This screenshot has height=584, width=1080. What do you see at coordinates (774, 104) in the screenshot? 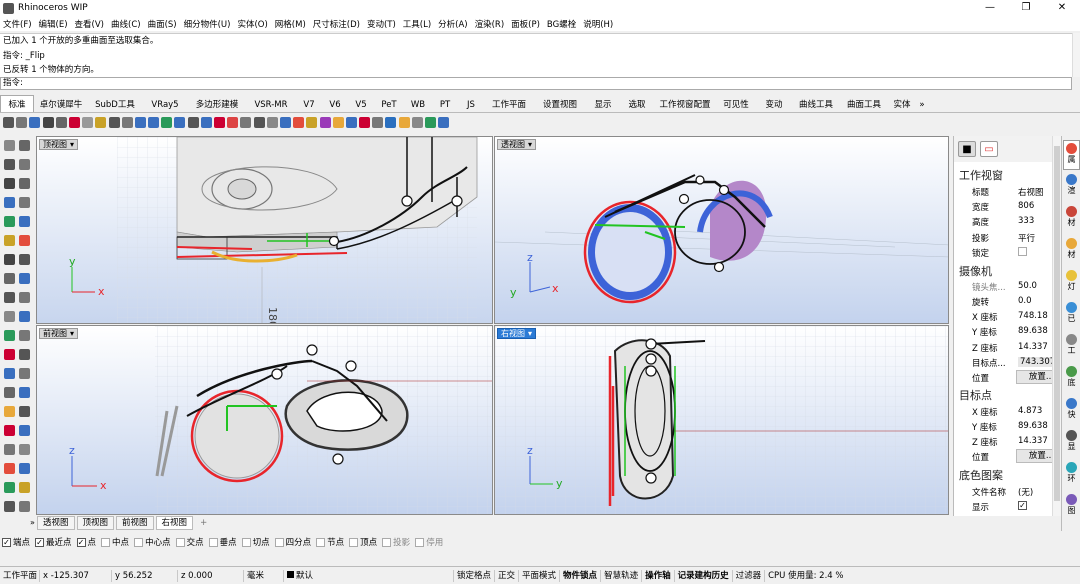
I see `tab-19: 变动` at bounding box center [774, 104].